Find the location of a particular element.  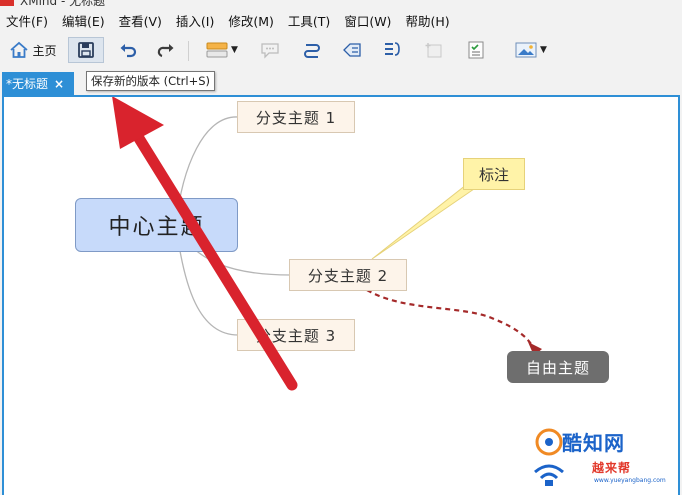

insert-topic-button: ▼ is located at coordinates (222, 50).